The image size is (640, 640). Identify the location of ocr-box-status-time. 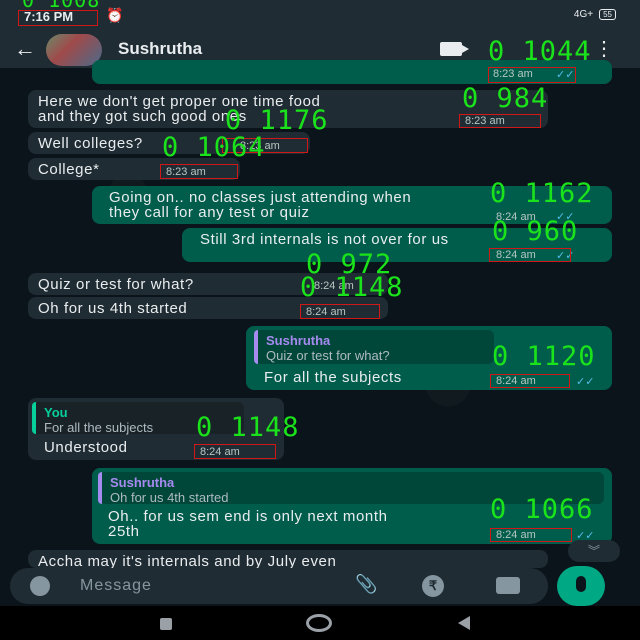
(58, 18).